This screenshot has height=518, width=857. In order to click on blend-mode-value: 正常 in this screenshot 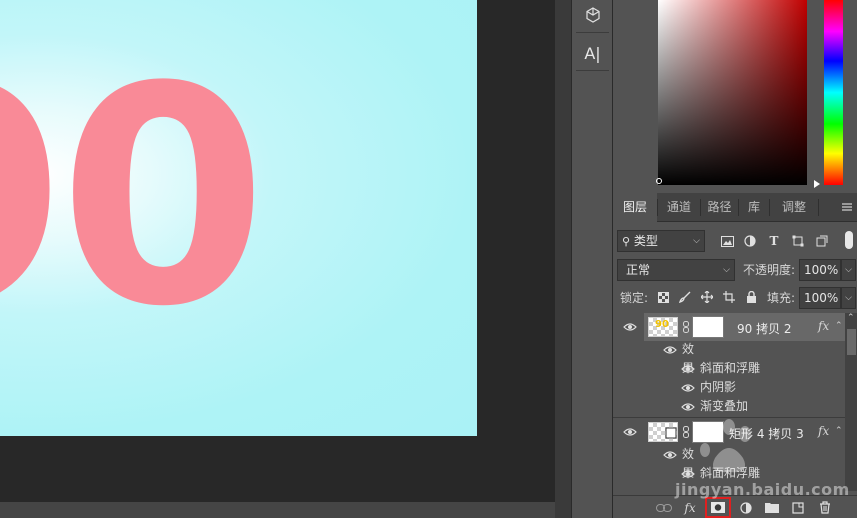, I will do `click(638, 270)`.